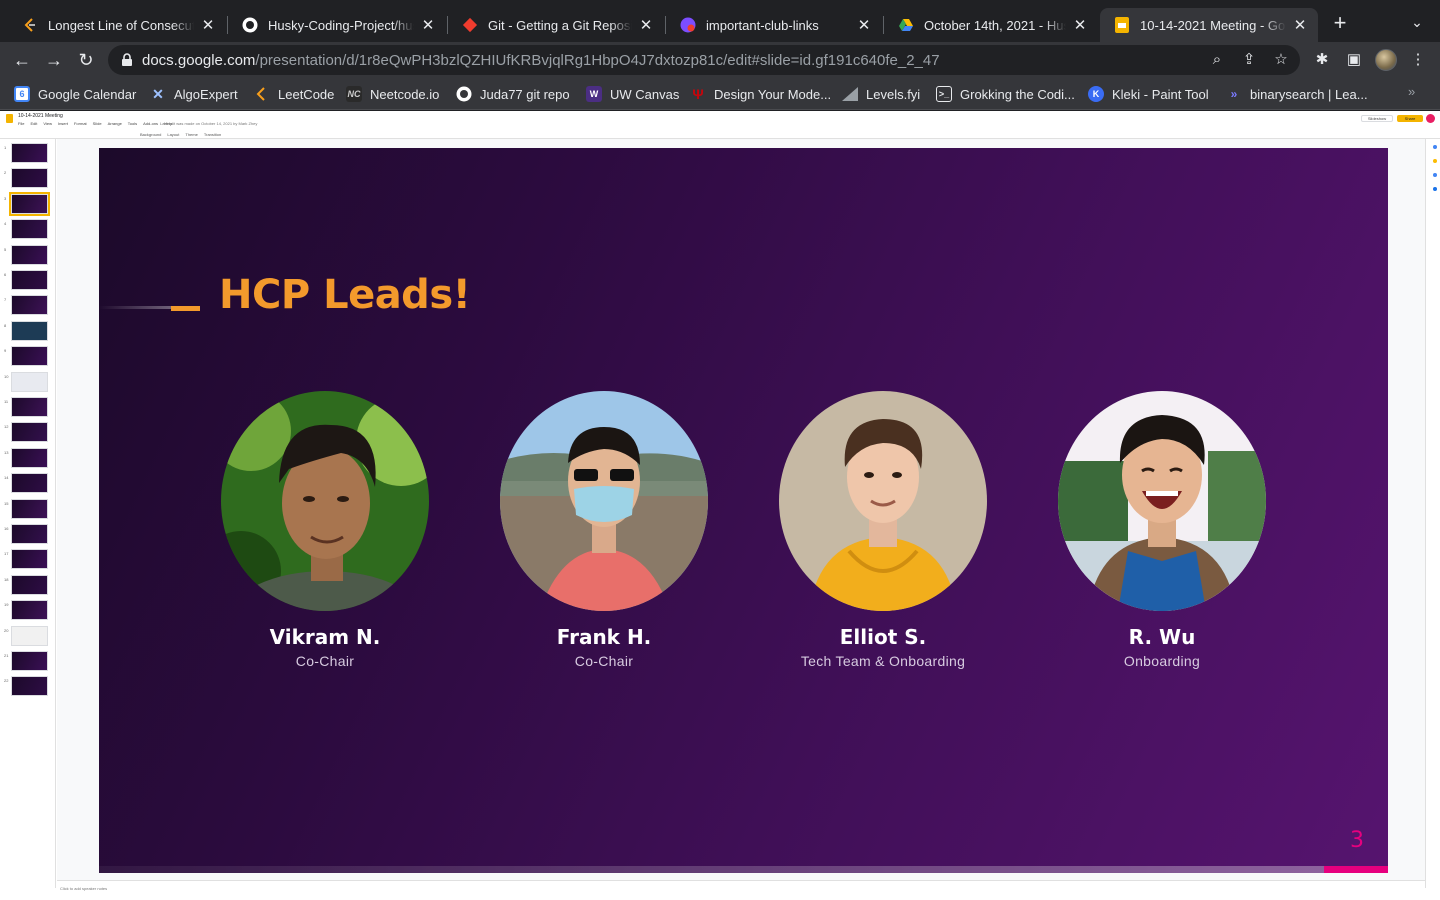 The image size is (1440, 900). Describe the element at coordinates (6, 655) in the screenshot. I see `slide-thumbnail-number: 21` at that location.